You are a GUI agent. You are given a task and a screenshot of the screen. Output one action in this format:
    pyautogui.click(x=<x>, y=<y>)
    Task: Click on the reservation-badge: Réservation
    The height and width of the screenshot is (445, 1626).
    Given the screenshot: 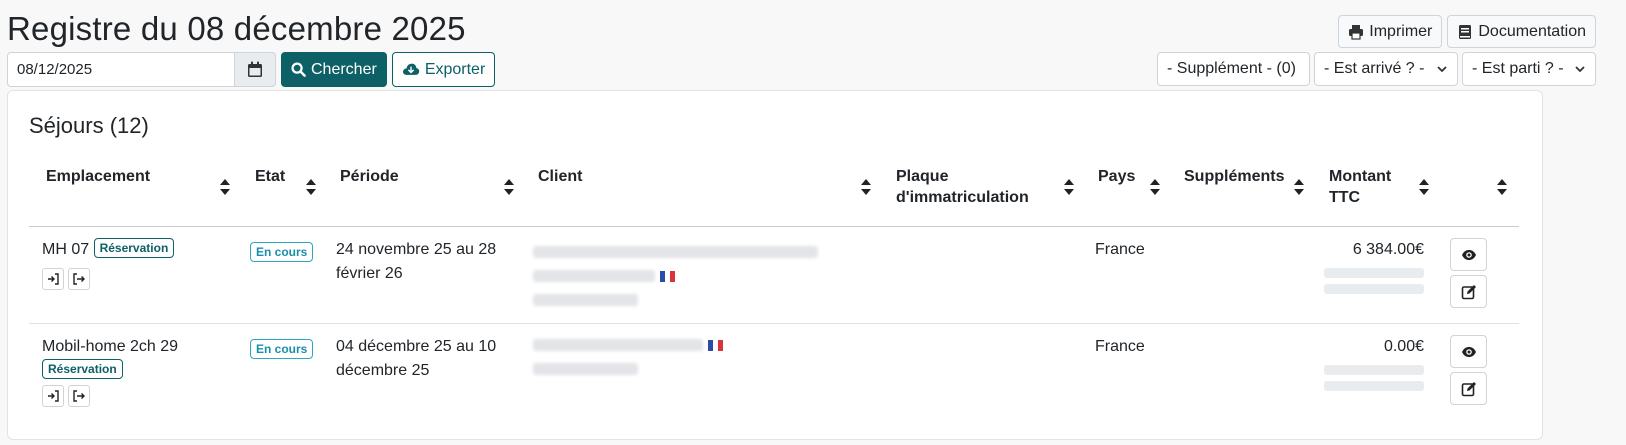 What is the action you would take?
    pyautogui.click(x=82, y=369)
    